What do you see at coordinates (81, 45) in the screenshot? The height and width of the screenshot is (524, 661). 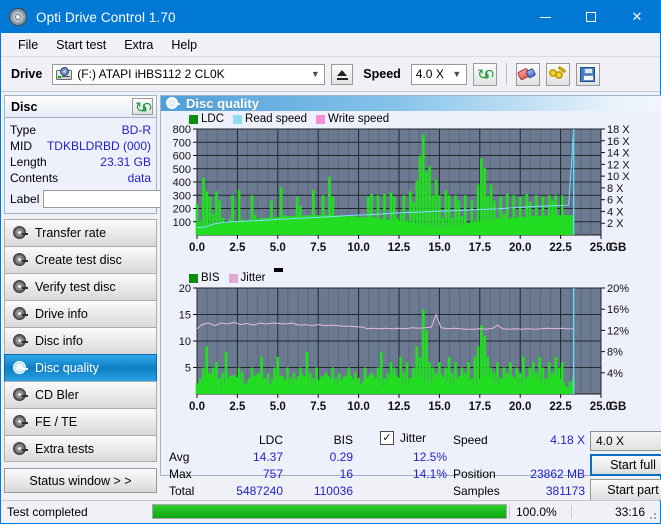 I see `menu-start-test: Start test` at bounding box center [81, 45].